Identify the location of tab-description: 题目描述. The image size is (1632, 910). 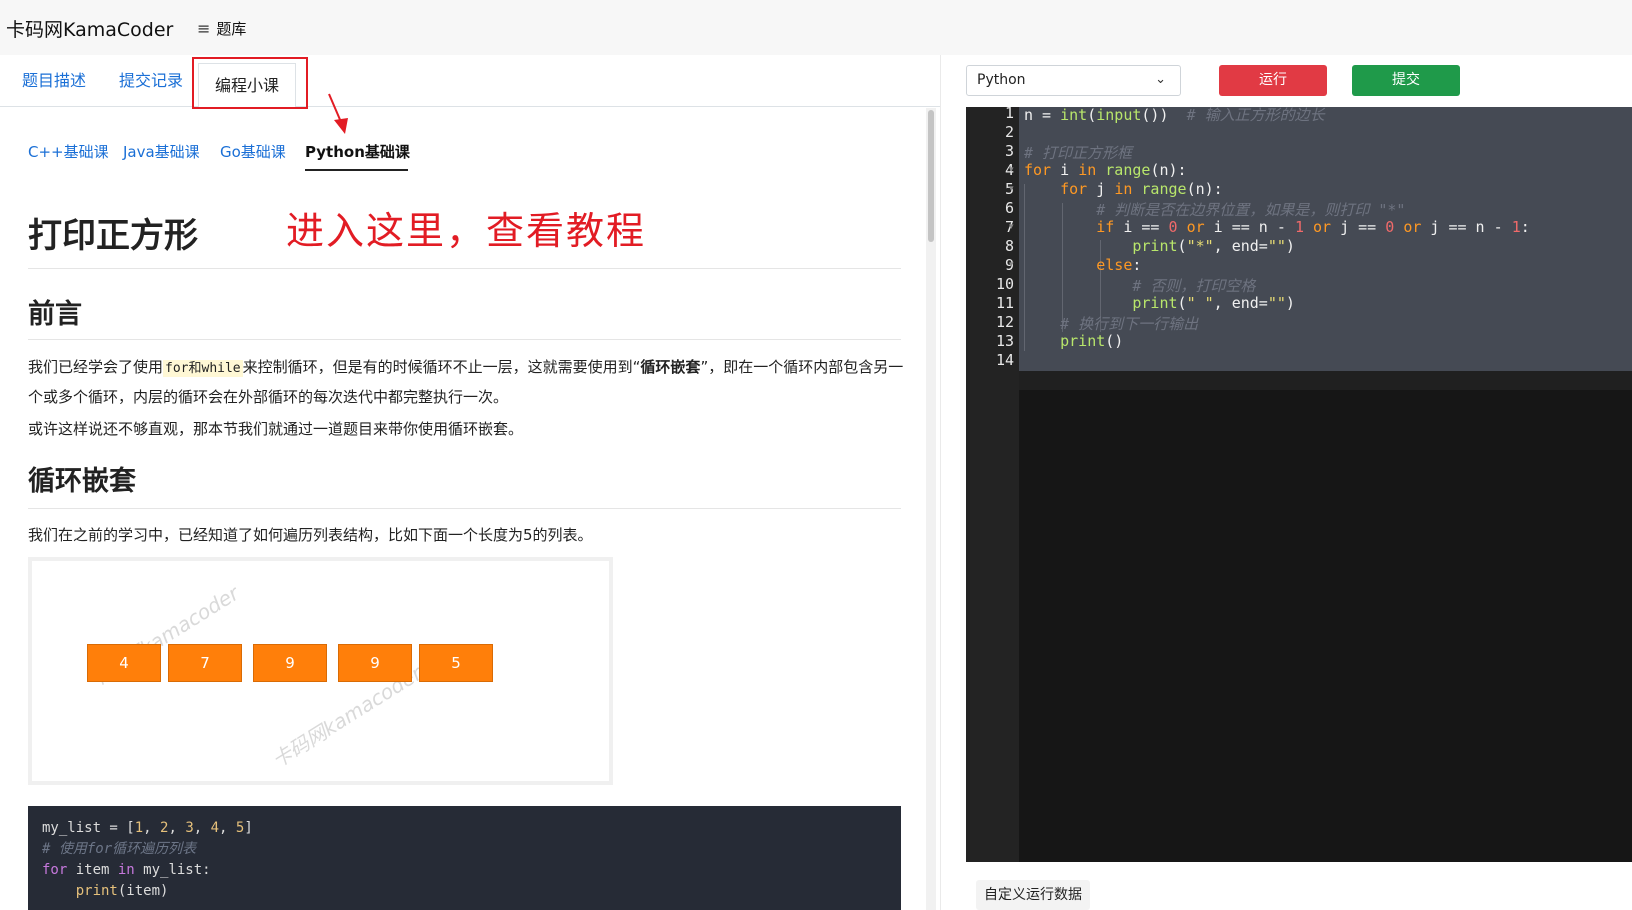
(54, 81).